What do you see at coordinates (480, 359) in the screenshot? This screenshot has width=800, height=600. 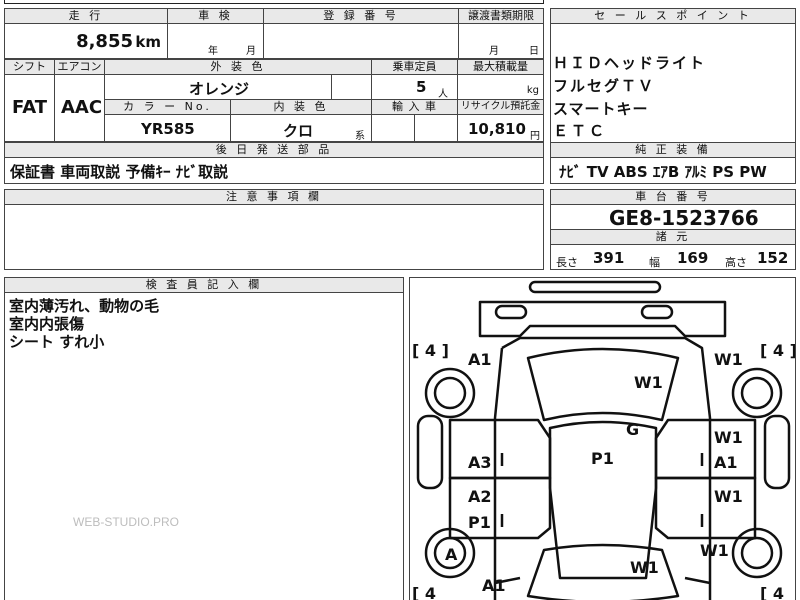 I see `mark-a1-front-left: A1` at bounding box center [480, 359].